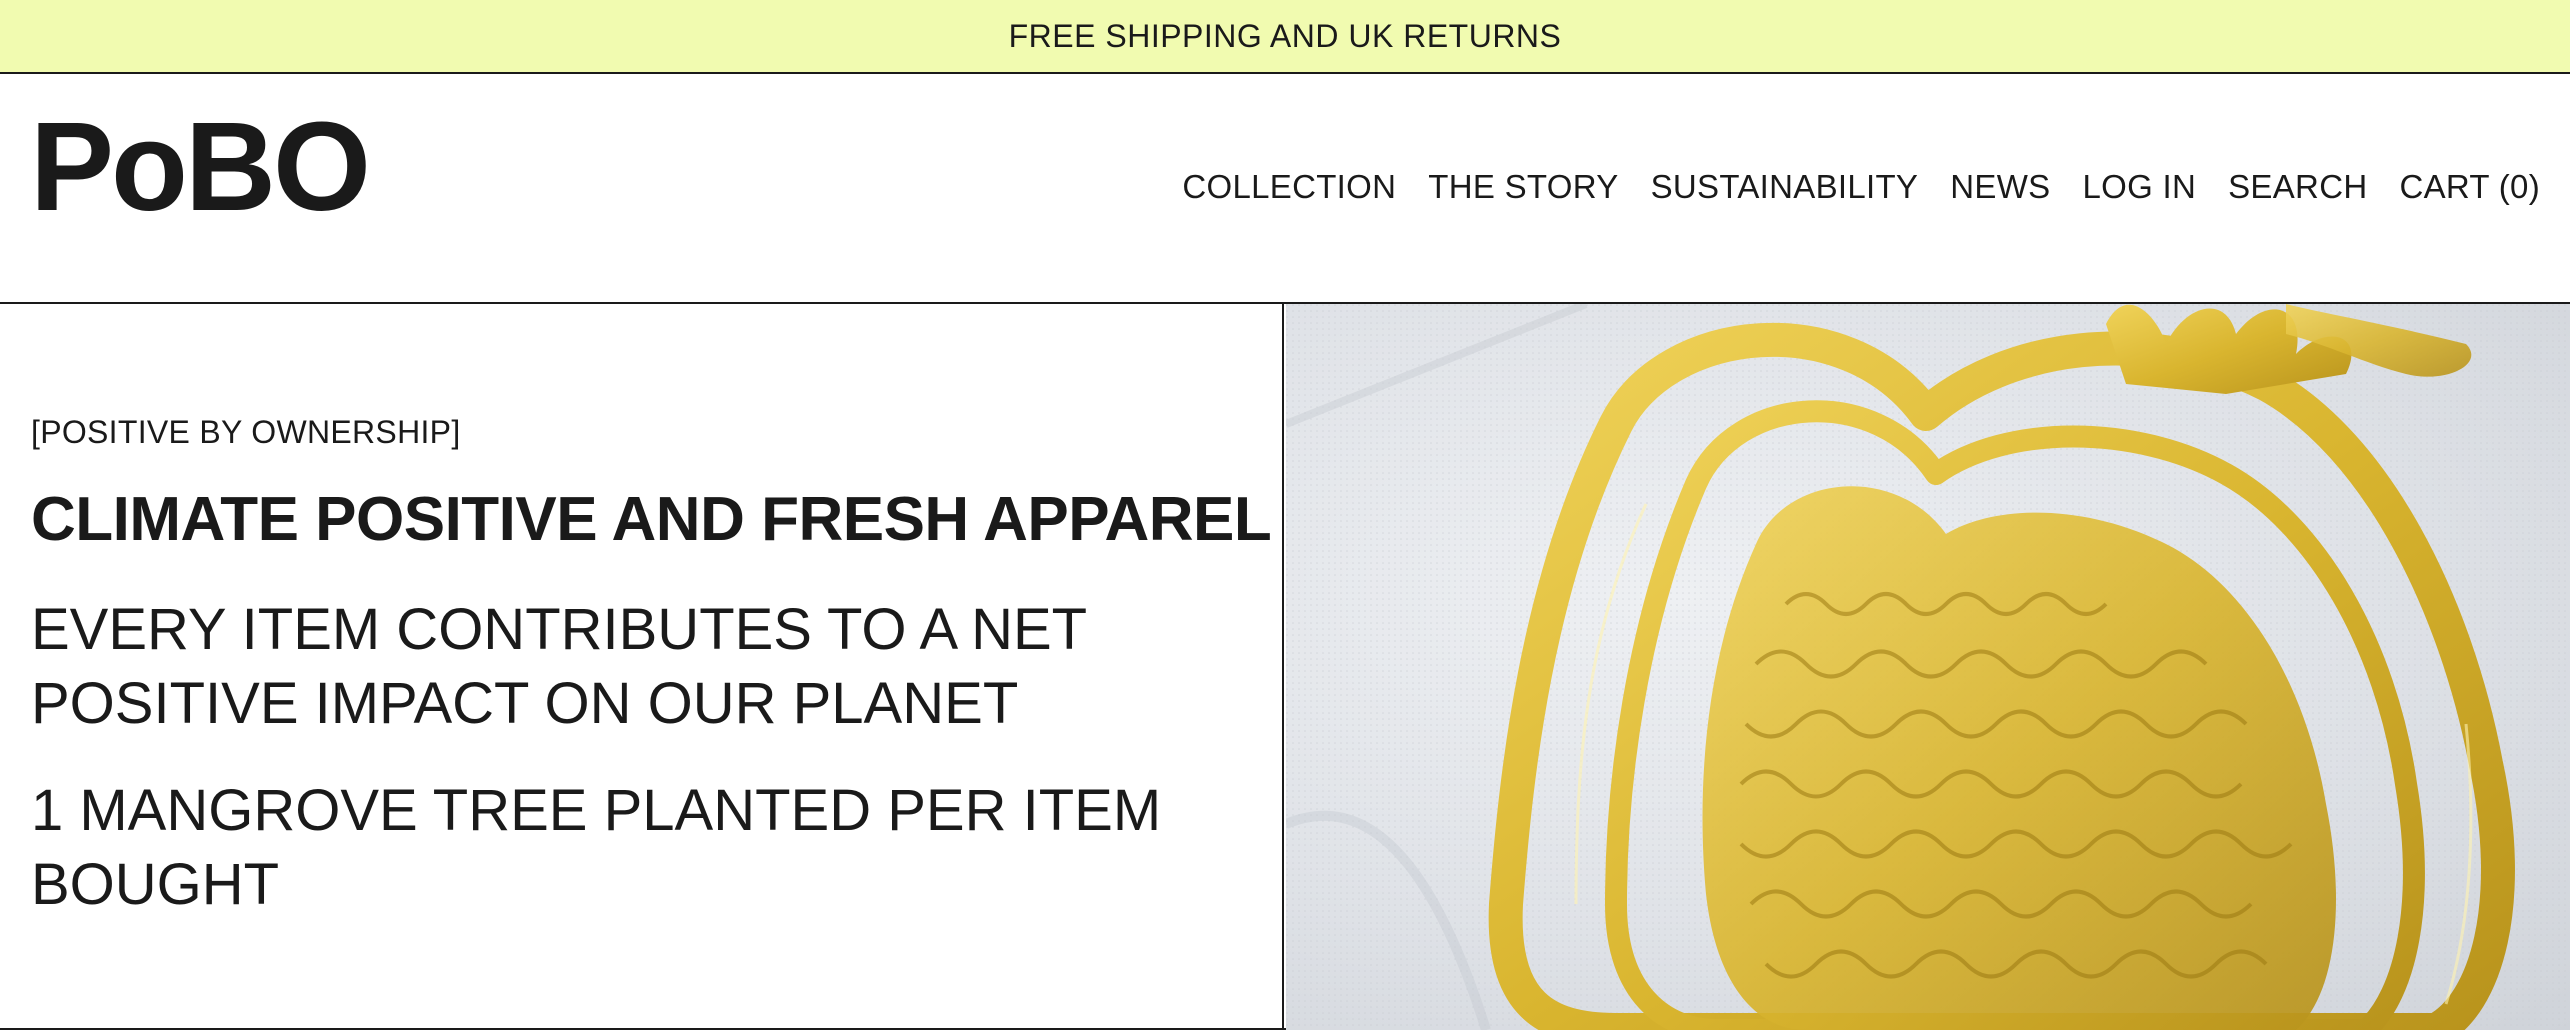  Describe the element at coordinates (596, 847) in the screenshot. I see `hero-tree-text: 1 MANGROVE TREE PLANTED PER ITEM BOUGHT` at that location.